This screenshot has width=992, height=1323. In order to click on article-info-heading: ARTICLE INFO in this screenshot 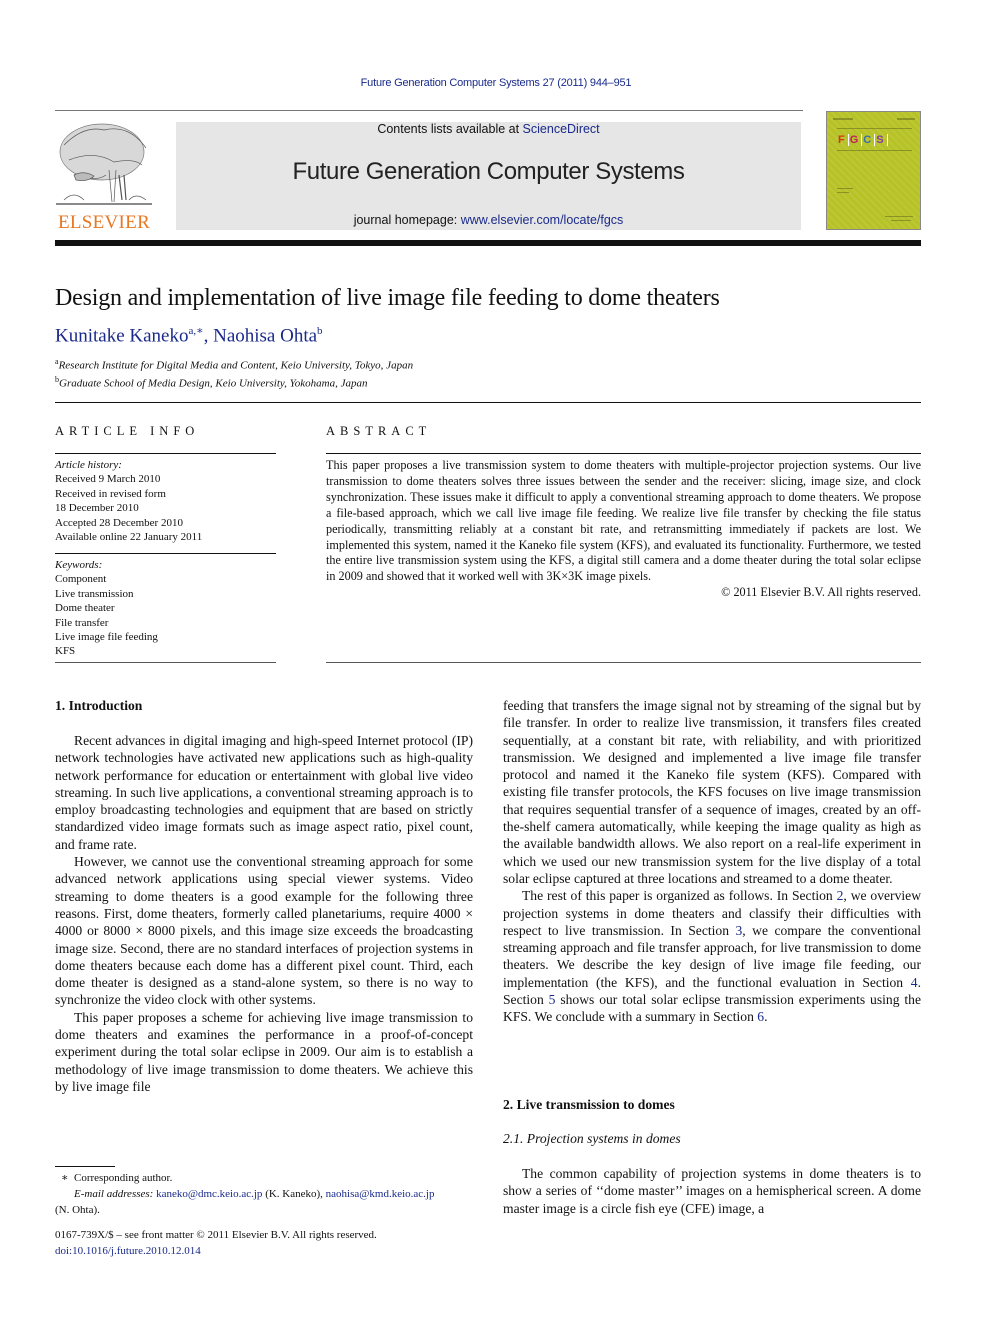, I will do `click(127, 431)`.